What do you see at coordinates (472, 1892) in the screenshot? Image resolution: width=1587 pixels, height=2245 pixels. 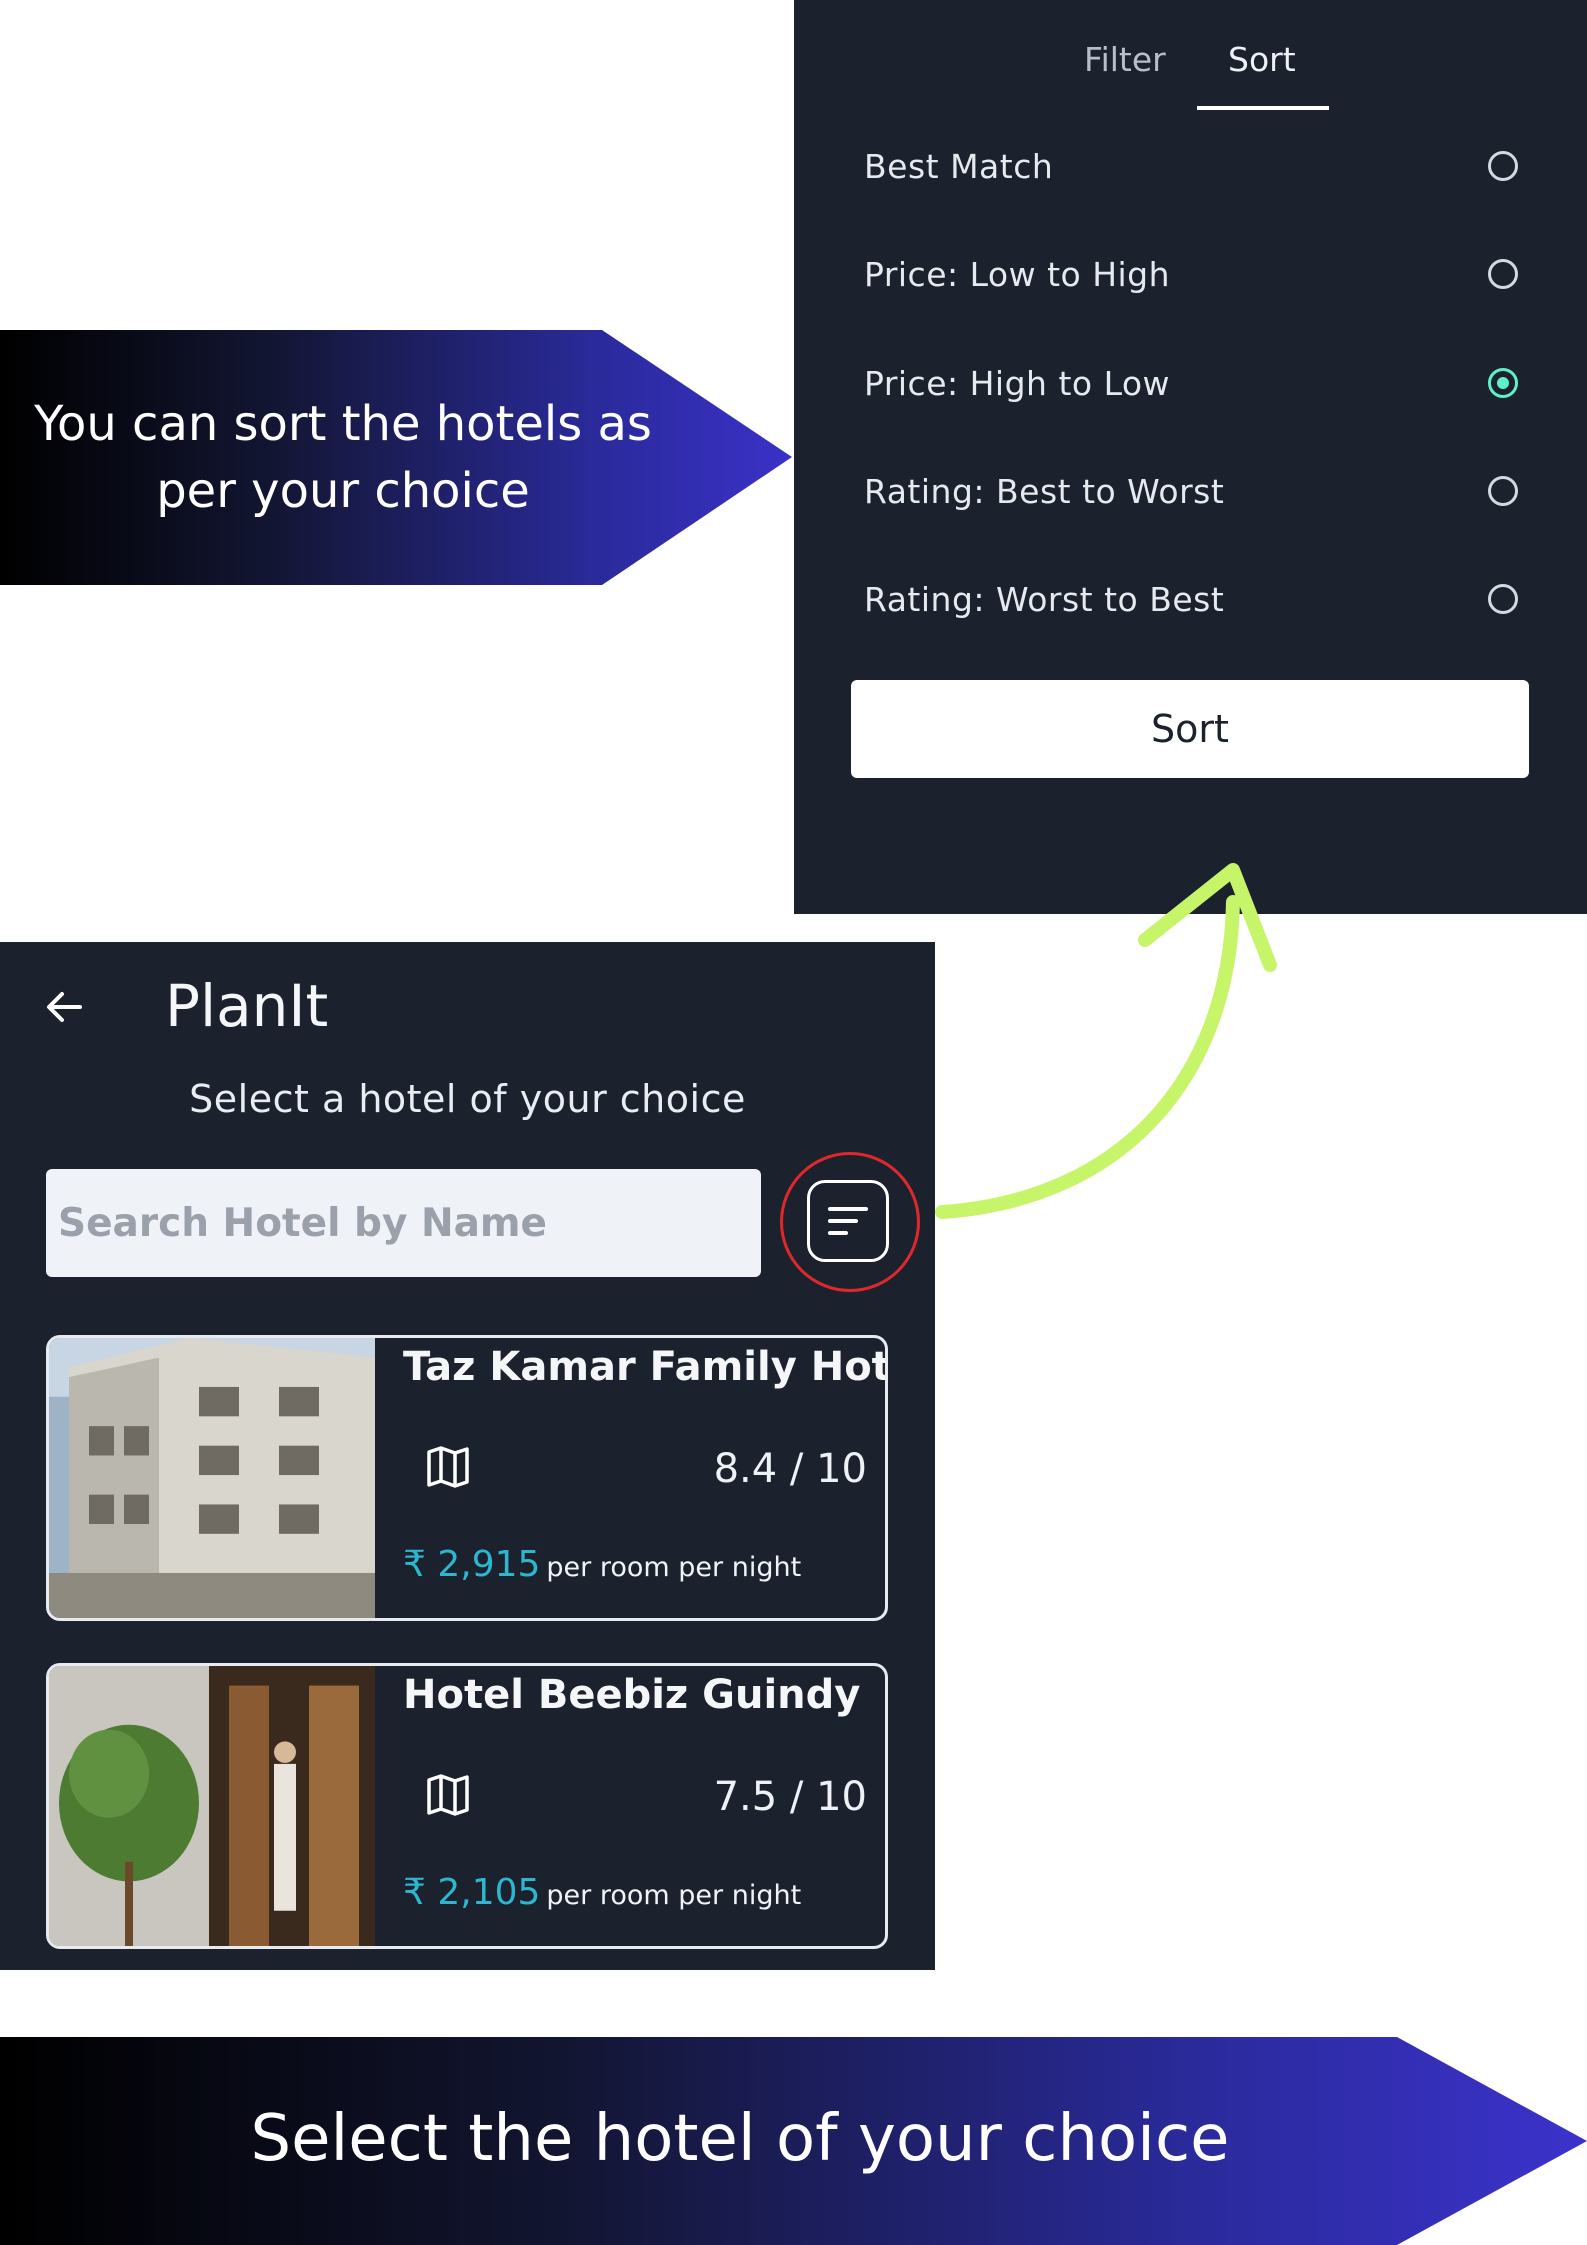 I see `hotel-price: ₹ 2,105` at bounding box center [472, 1892].